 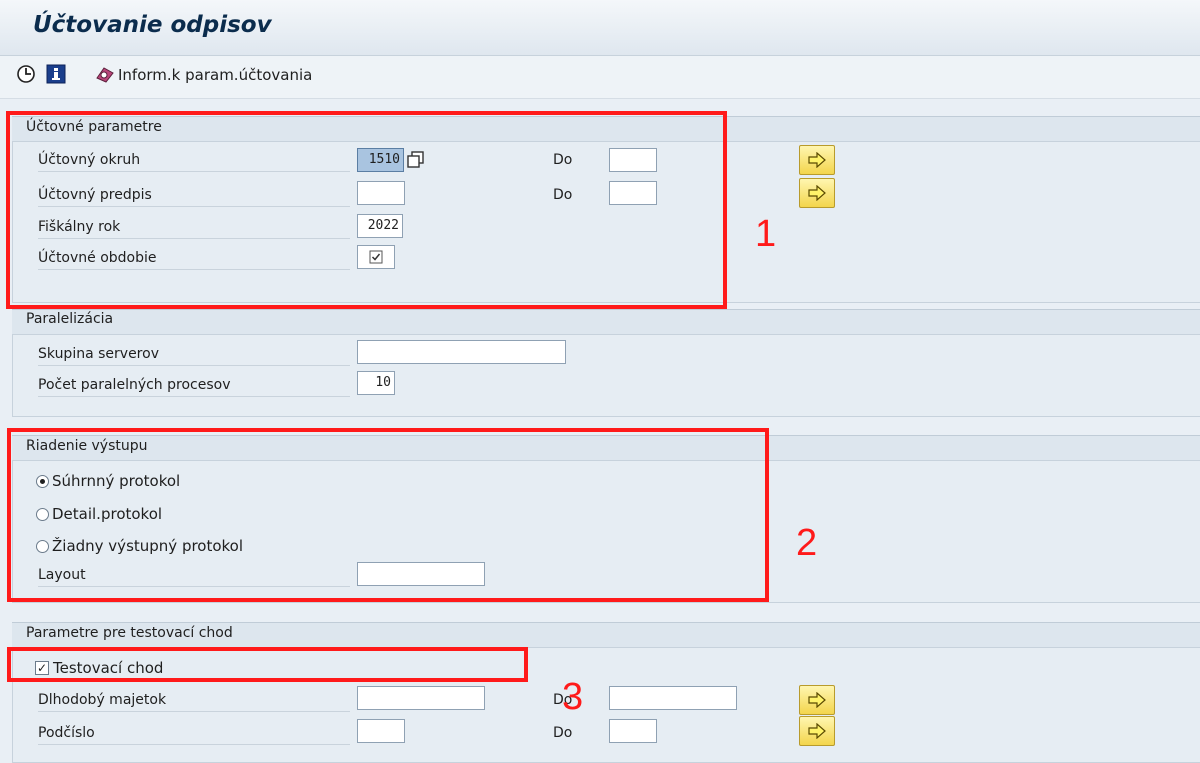 What do you see at coordinates (573, 697) in the screenshot?
I see `annotation-3: 3` at bounding box center [573, 697].